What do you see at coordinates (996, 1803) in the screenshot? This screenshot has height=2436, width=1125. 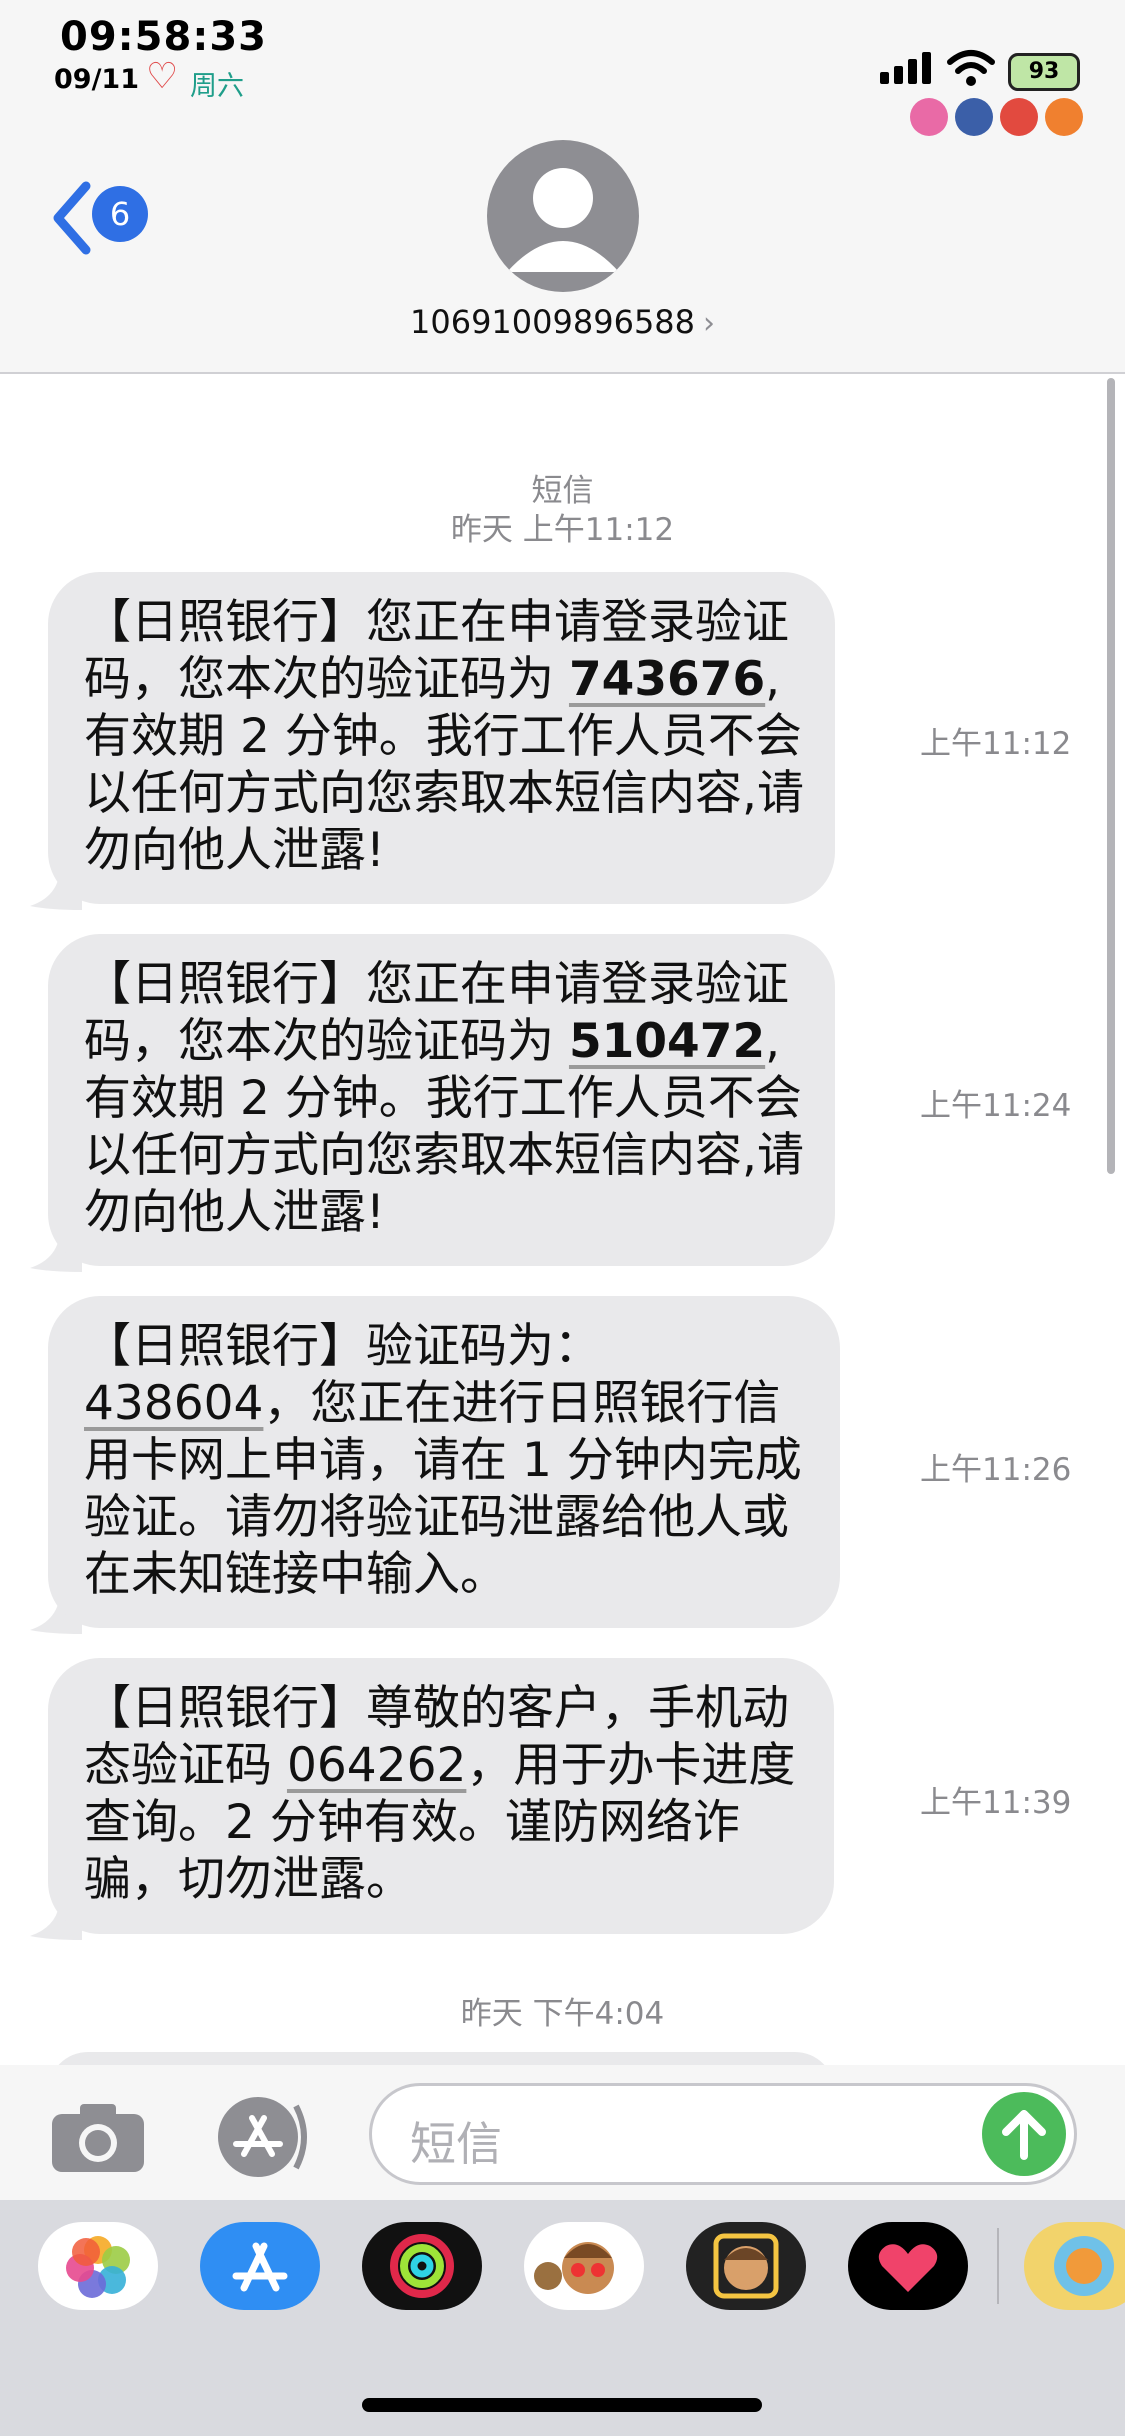 I see `message-time: 上午11:39` at bounding box center [996, 1803].